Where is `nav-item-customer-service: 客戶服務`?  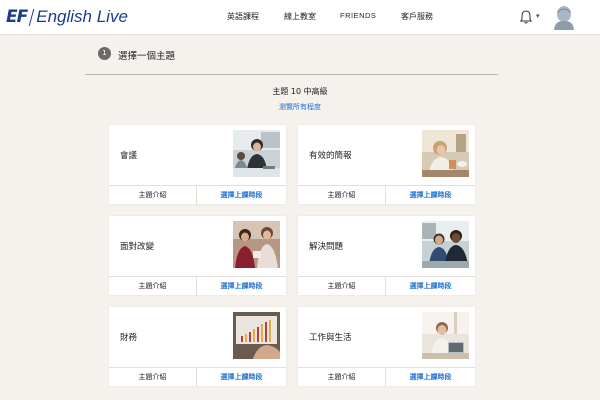 nav-item-customer-service: 客戶服務 is located at coordinates (417, 16).